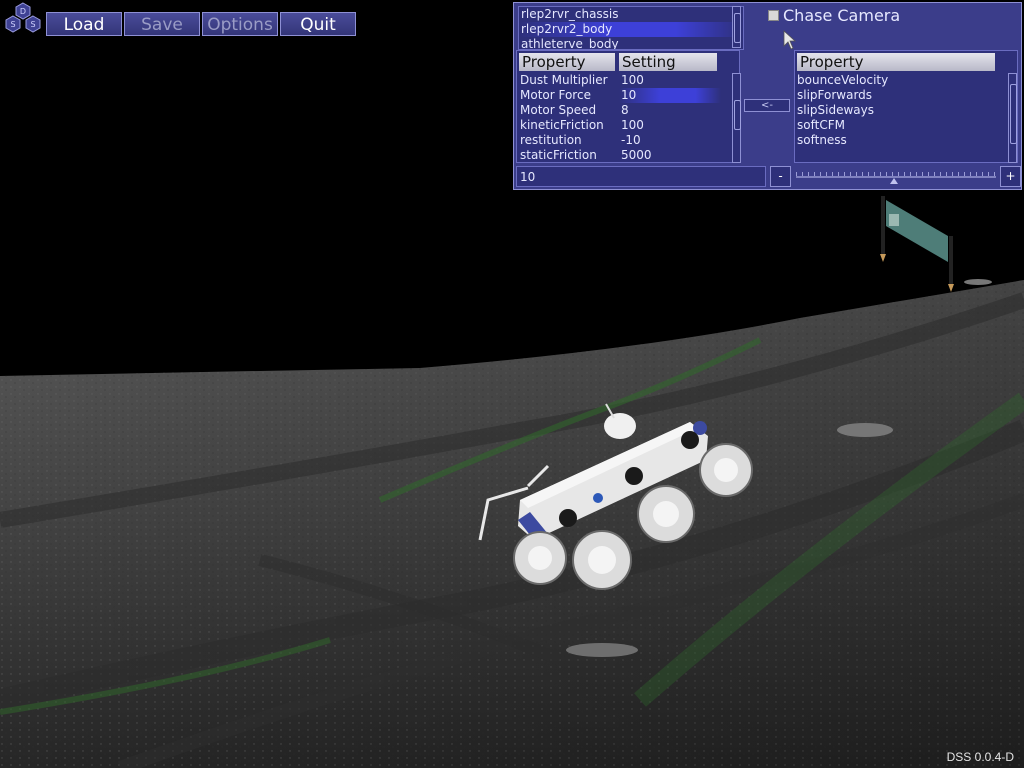  I want to click on svg-text: D, so click(23, 11).